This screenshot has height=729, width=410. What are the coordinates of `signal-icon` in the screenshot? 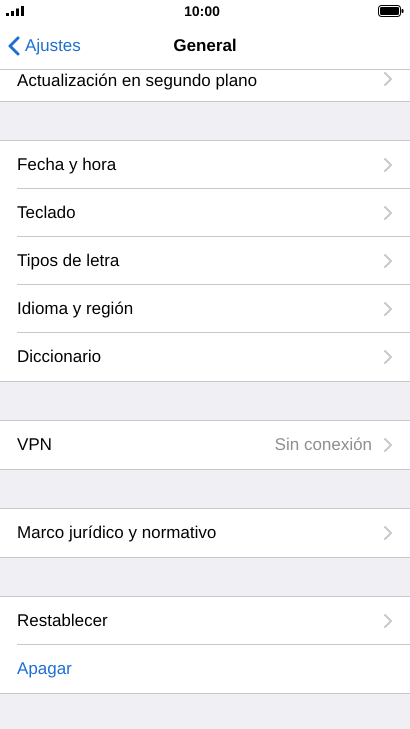 It's located at (16, 11).